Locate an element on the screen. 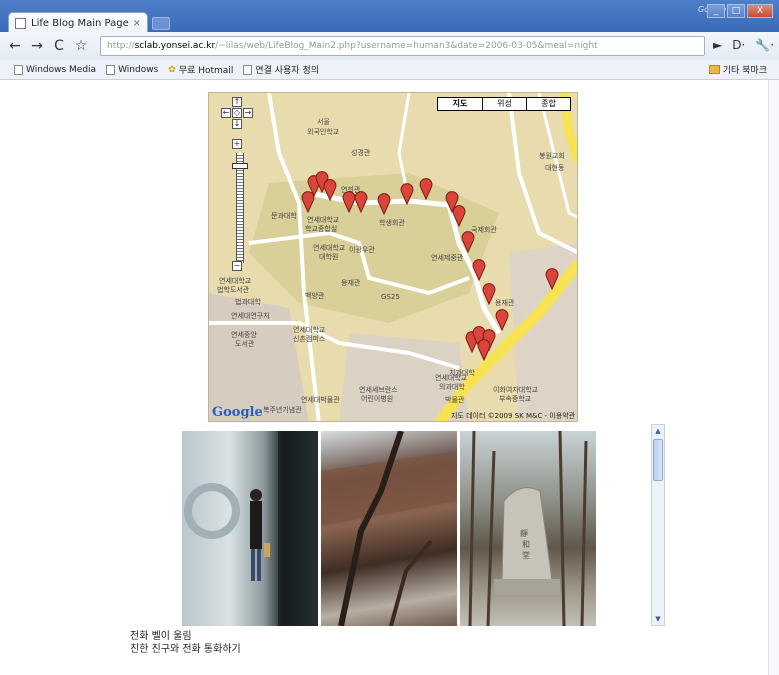 The width and height of the screenshot is (779, 675). map-label: 국제회관 is located at coordinates (484, 230).